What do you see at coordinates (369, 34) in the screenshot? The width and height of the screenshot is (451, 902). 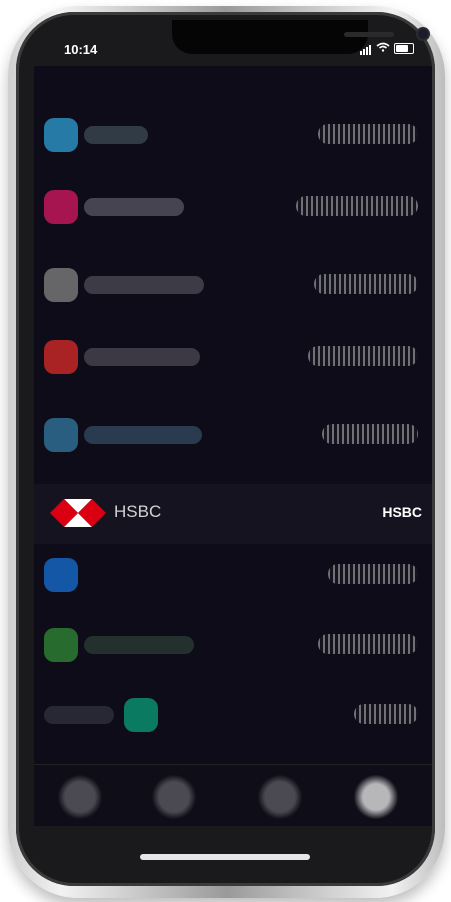 I see `speaker` at bounding box center [369, 34].